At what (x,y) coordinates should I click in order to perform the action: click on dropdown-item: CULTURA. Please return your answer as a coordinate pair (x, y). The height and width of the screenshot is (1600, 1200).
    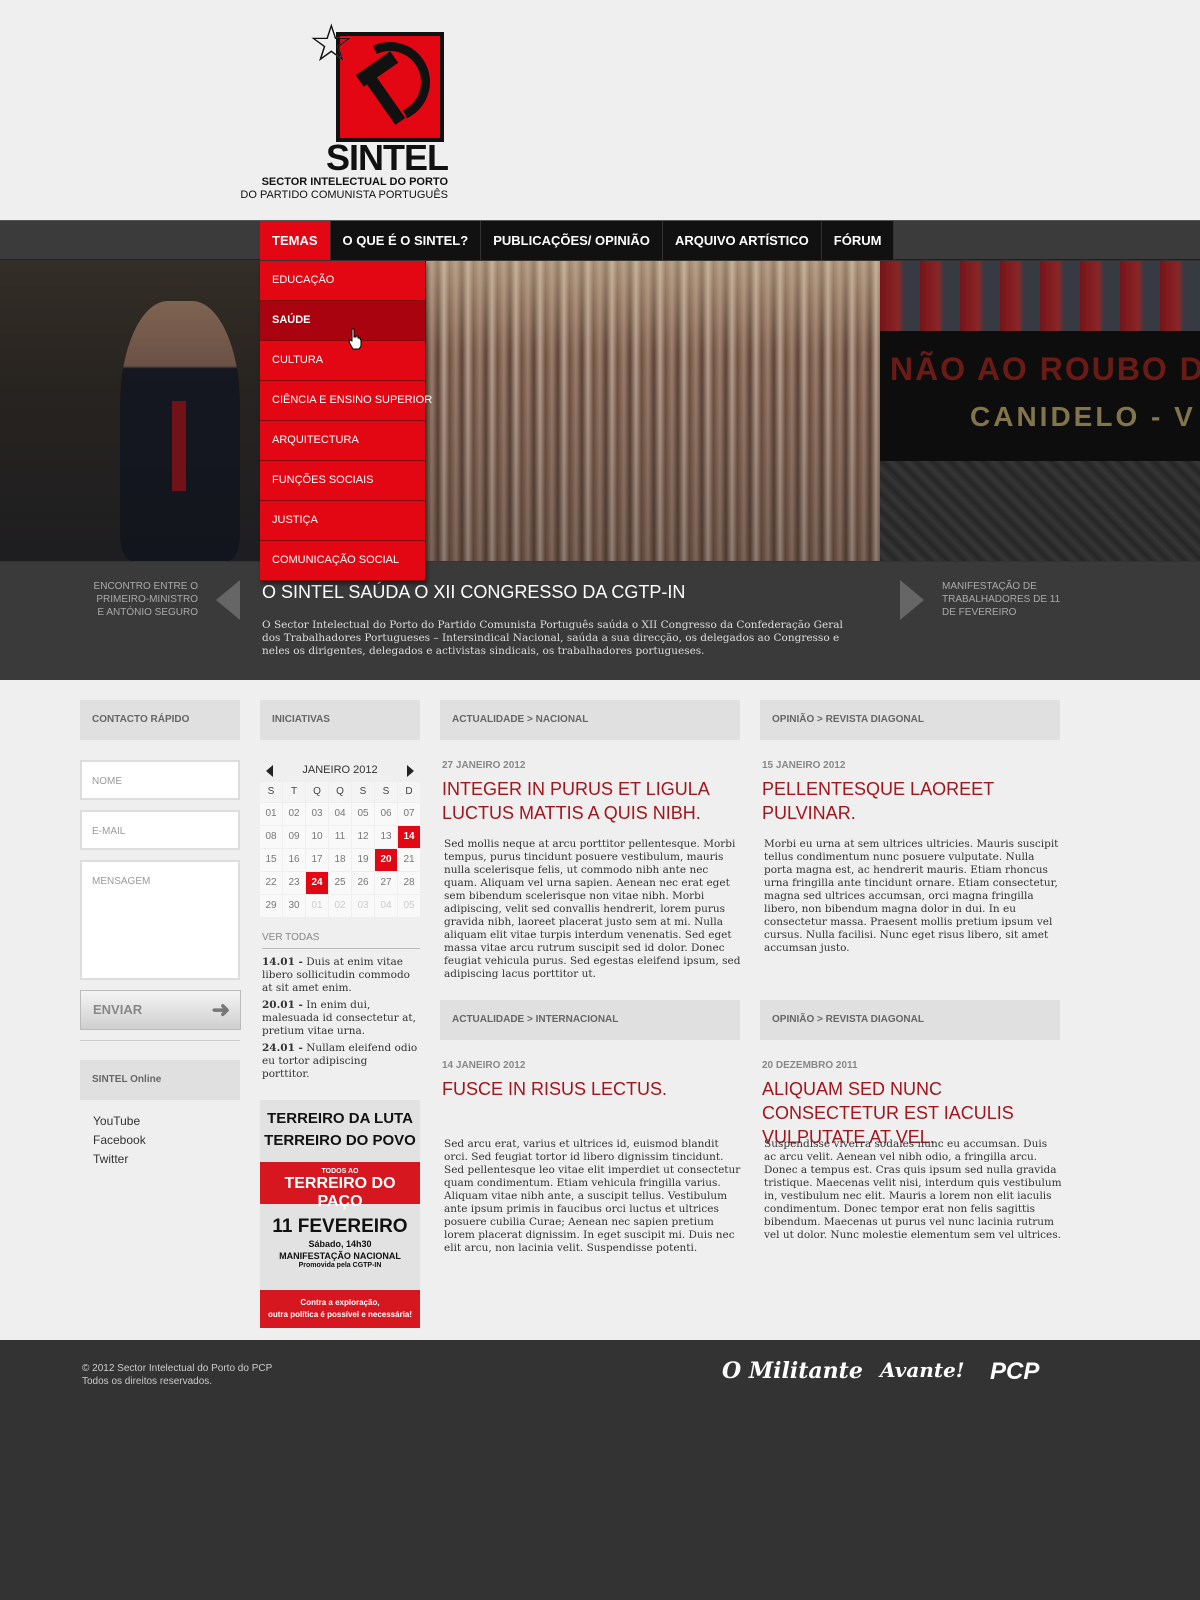
    Looking at the image, I should click on (342, 361).